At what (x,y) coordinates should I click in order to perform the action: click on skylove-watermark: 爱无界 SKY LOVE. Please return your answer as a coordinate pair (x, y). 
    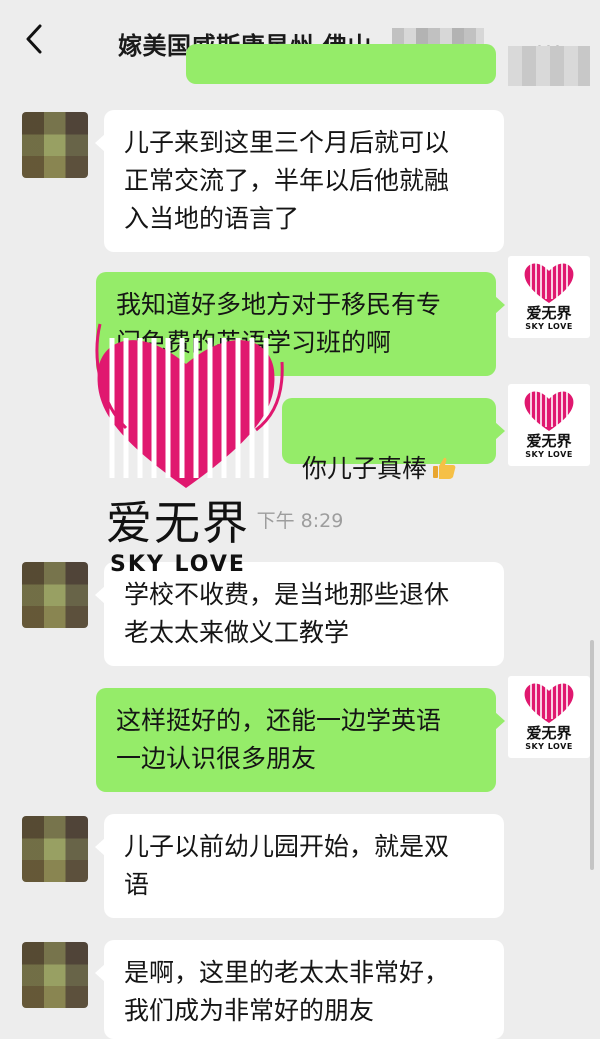
    Looking at the image, I should click on (206, 453).